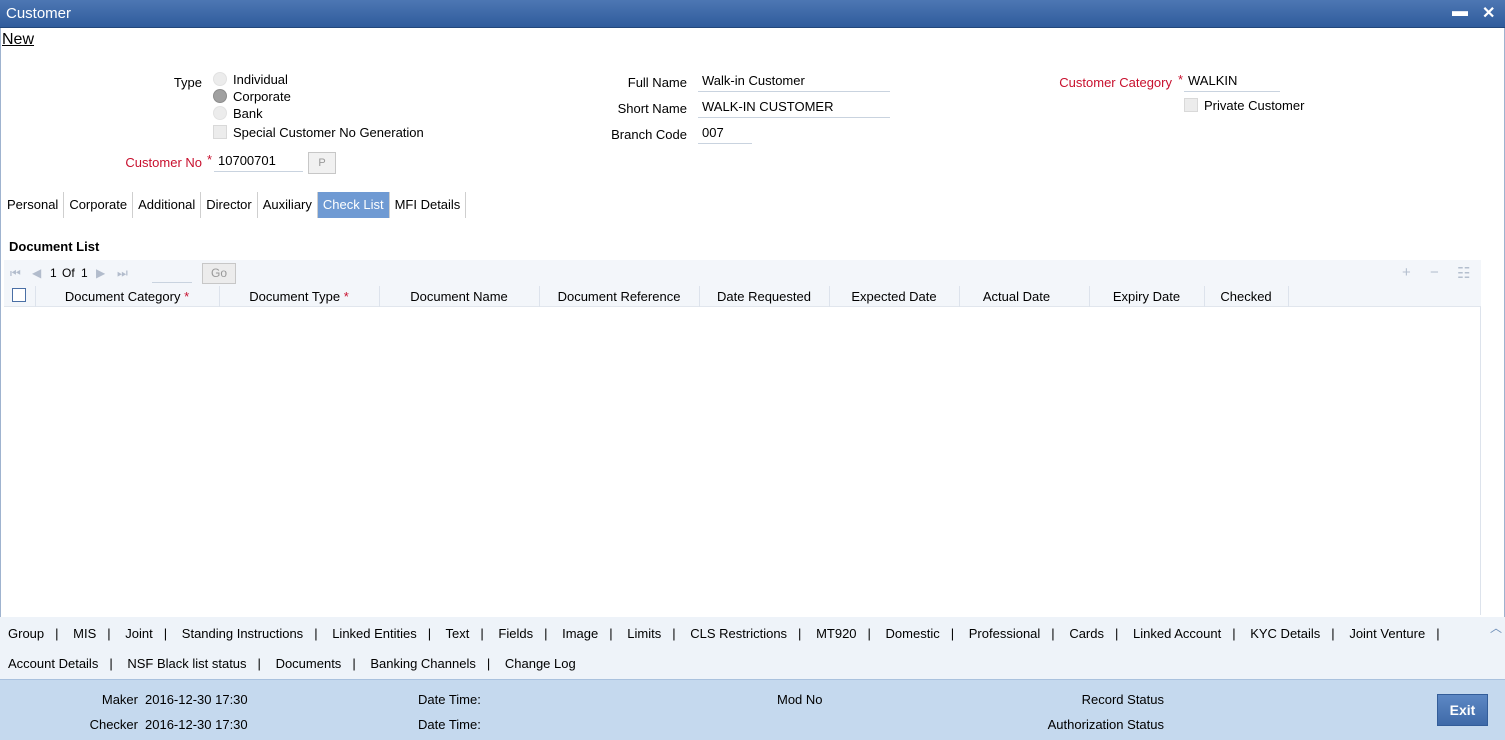  I want to click on tab-corporate: Corporate, so click(99, 205).